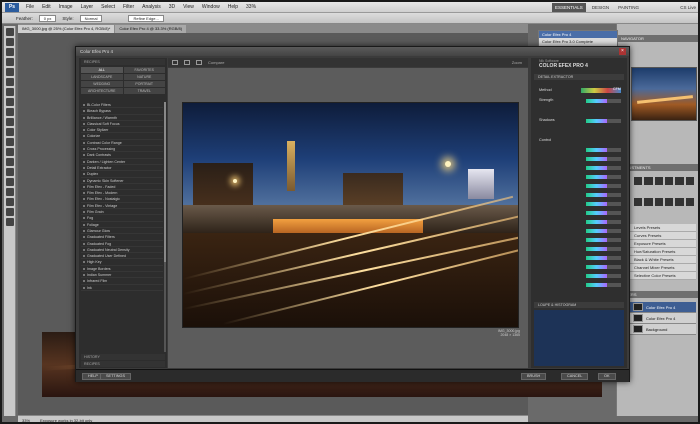 The image size is (700, 424). Describe the element at coordinates (607, 376) in the screenshot. I see `ok-button: OK` at that location.